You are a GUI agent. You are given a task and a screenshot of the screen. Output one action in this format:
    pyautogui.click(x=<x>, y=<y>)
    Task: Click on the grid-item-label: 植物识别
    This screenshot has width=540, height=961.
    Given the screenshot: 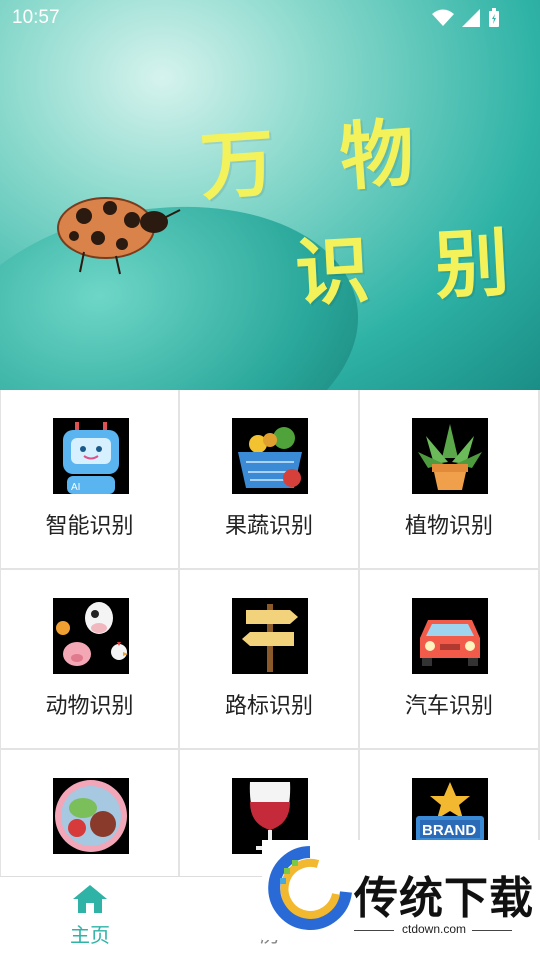 What is the action you would take?
    pyautogui.click(x=448, y=526)
    